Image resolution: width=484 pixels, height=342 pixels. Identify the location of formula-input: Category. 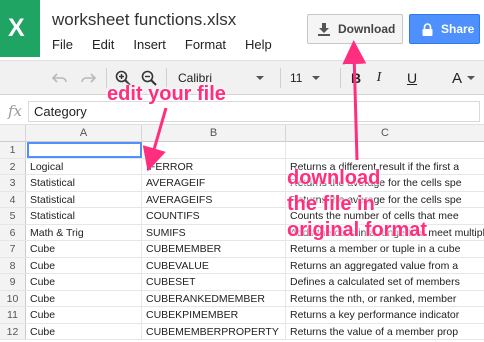
(254, 111).